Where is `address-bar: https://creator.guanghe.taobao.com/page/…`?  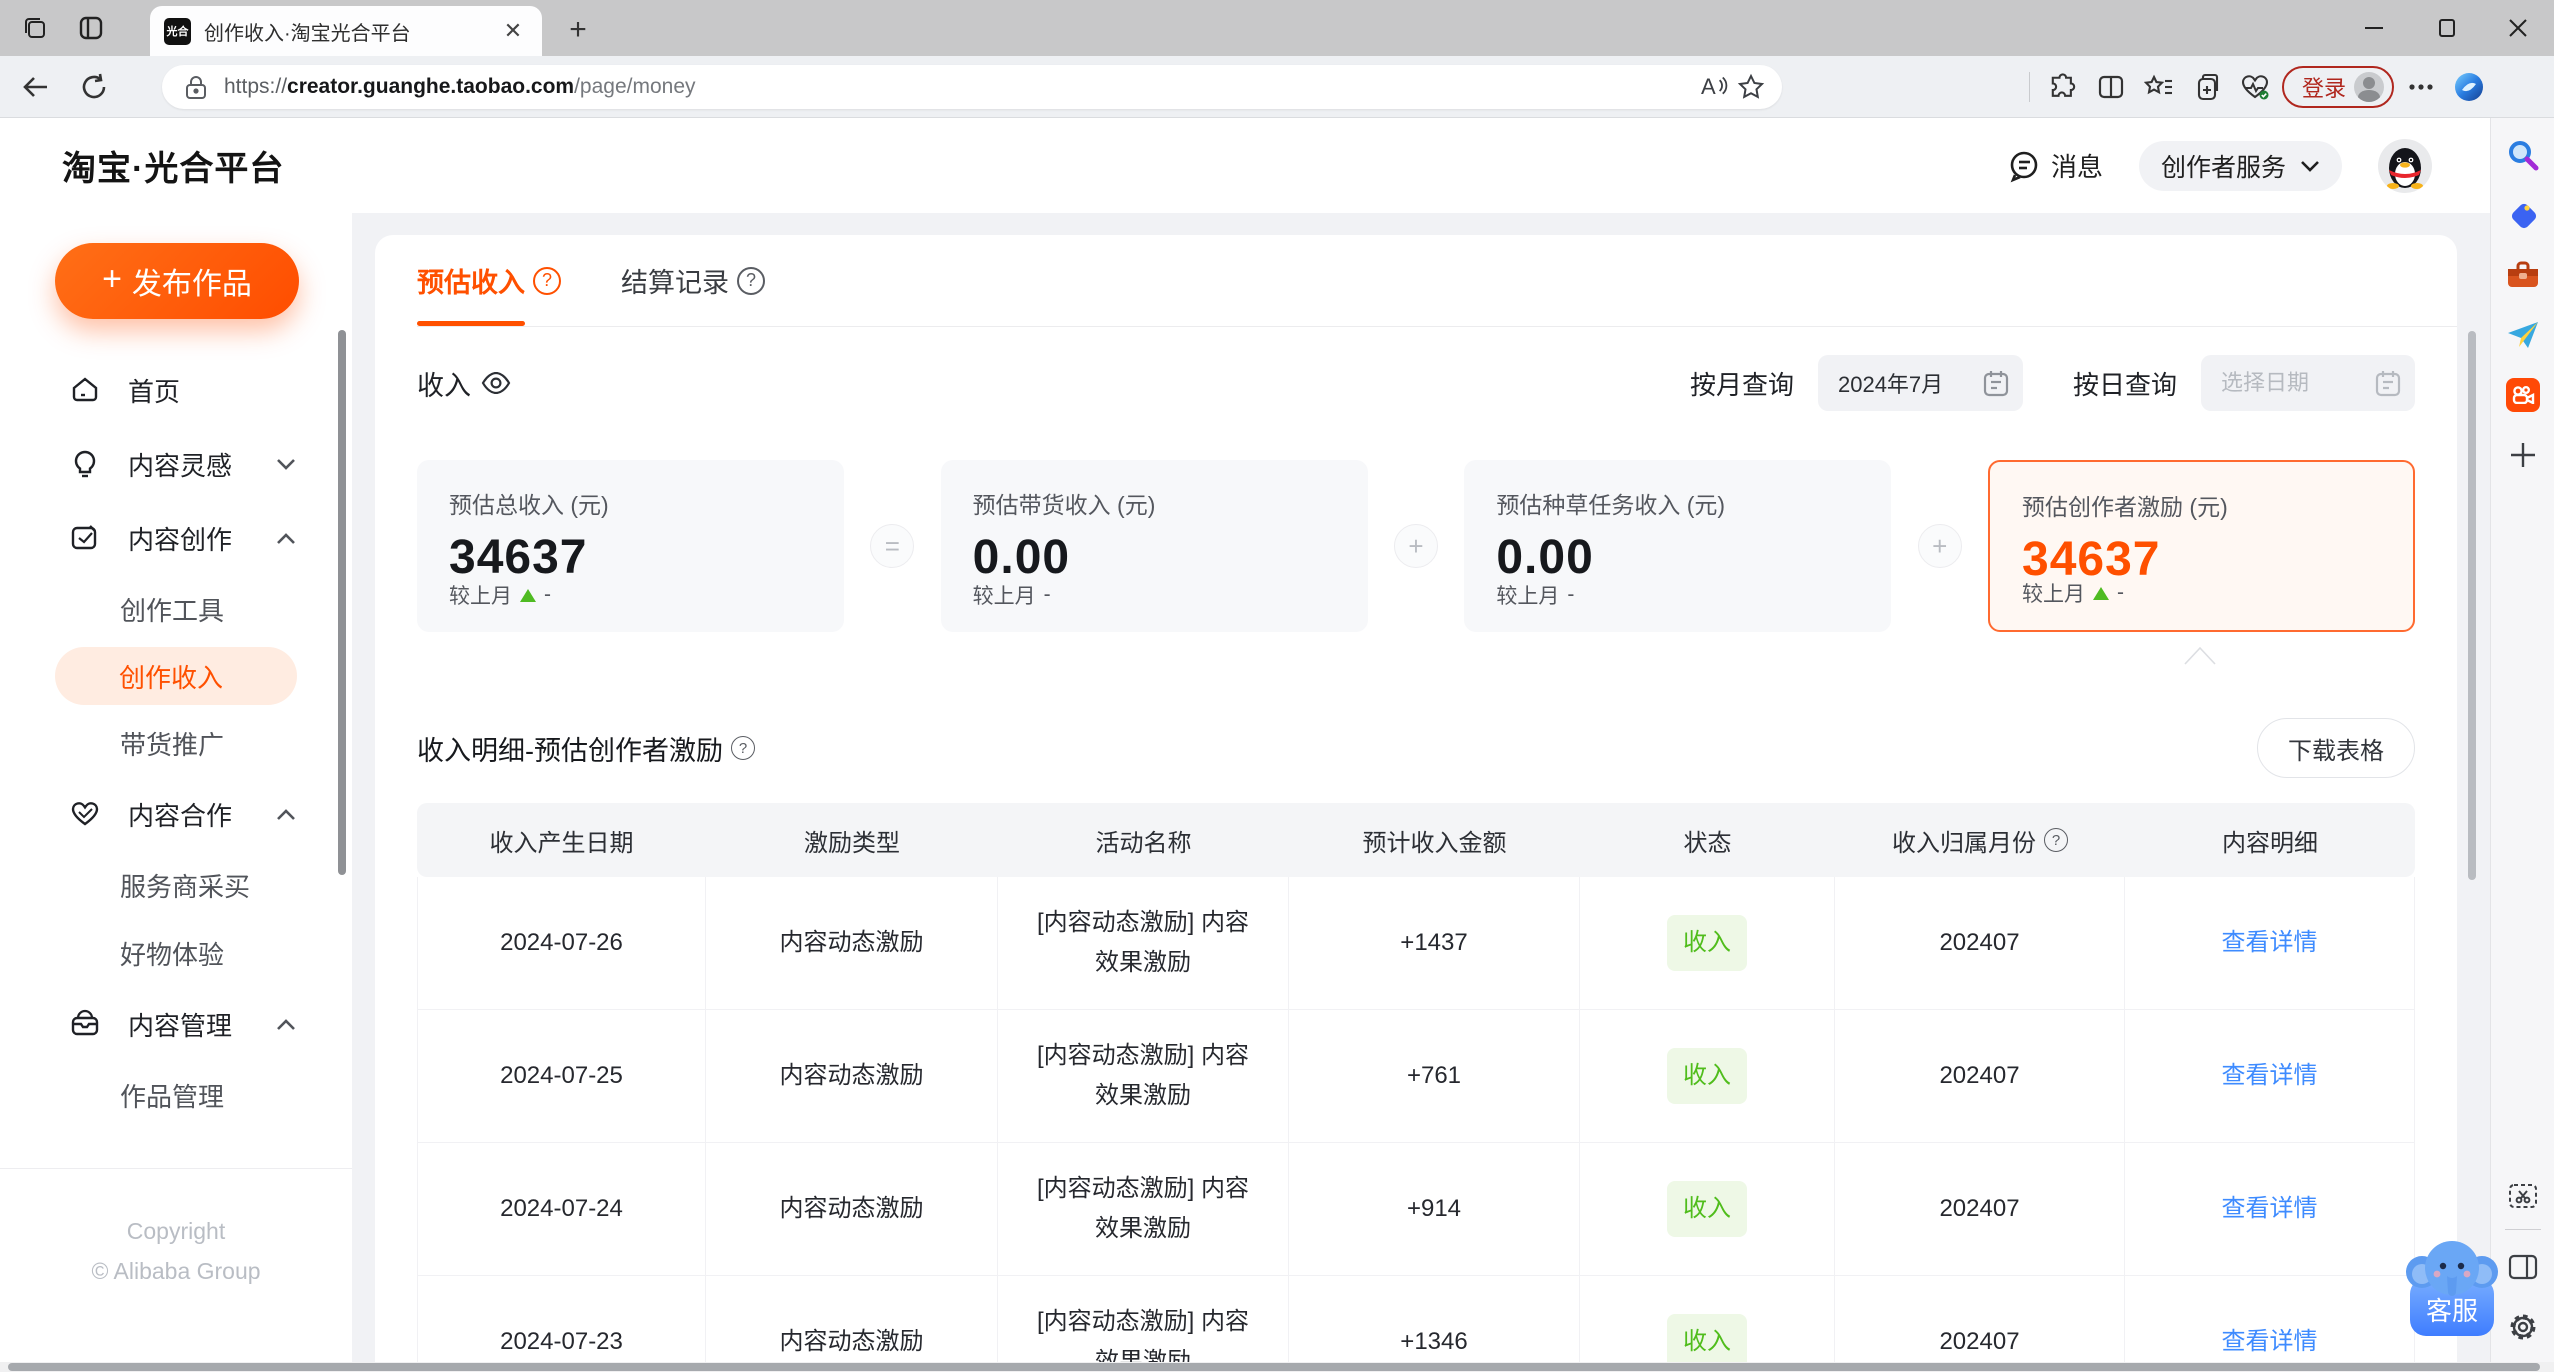
address-bar: https://creator.guanghe.taobao.com/page/… is located at coordinates (972, 87).